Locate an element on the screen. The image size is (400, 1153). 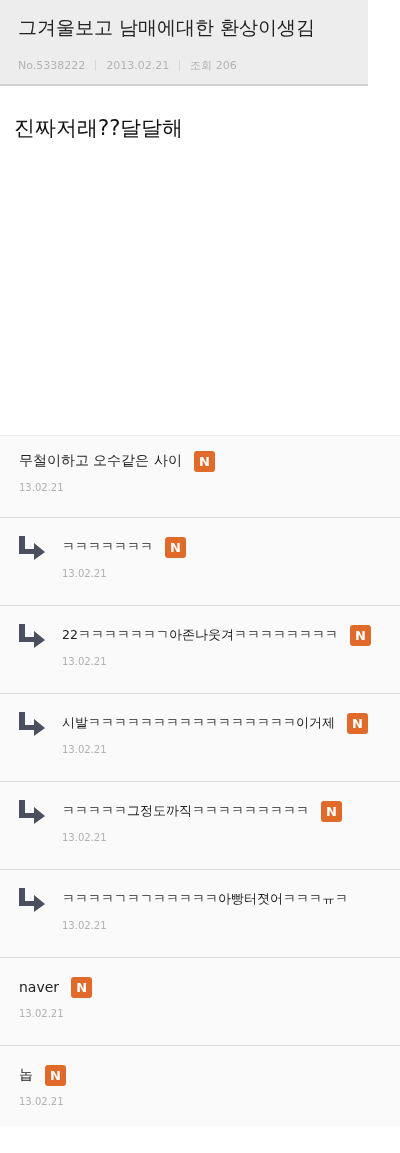
comment-text: 놉 is located at coordinates (26, 1075).